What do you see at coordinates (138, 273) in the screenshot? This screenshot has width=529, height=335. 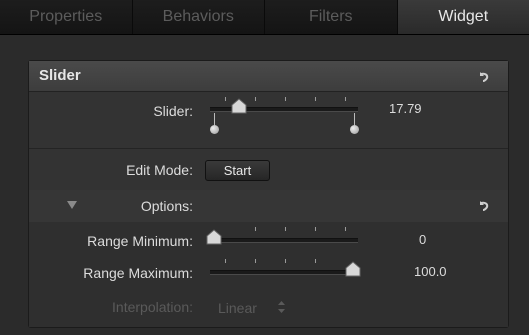 I see `range-maximum-label: Range Maximum:` at bounding box center [138, 273].